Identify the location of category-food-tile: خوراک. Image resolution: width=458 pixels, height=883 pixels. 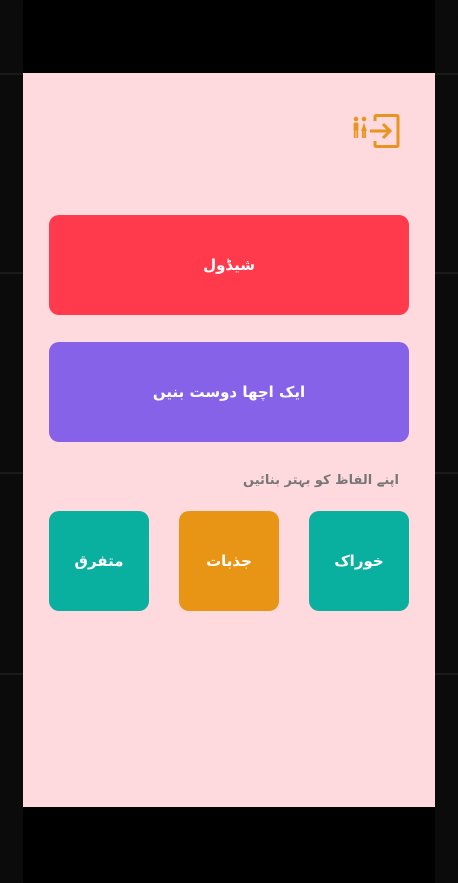
(359, 561).